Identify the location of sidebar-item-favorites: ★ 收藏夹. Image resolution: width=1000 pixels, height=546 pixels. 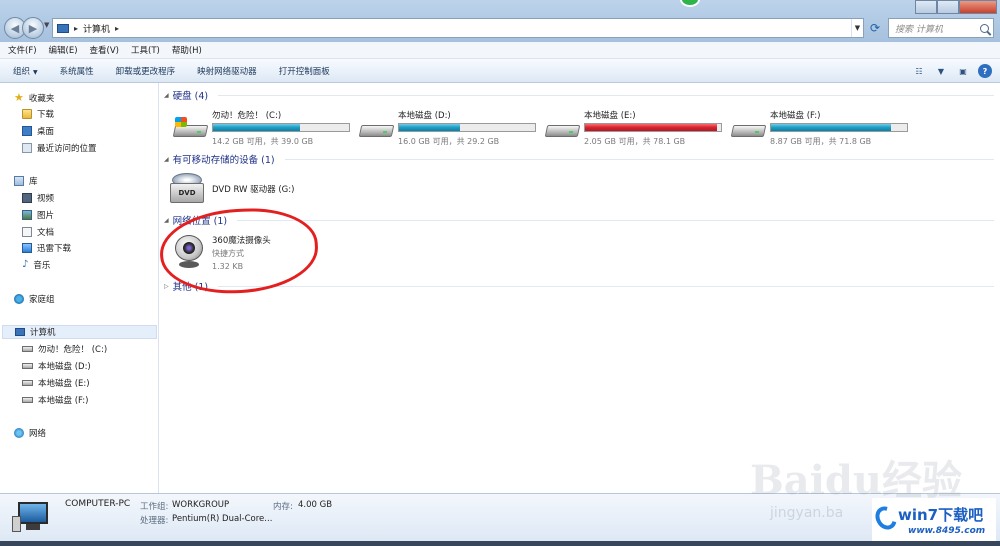
(34, 98).